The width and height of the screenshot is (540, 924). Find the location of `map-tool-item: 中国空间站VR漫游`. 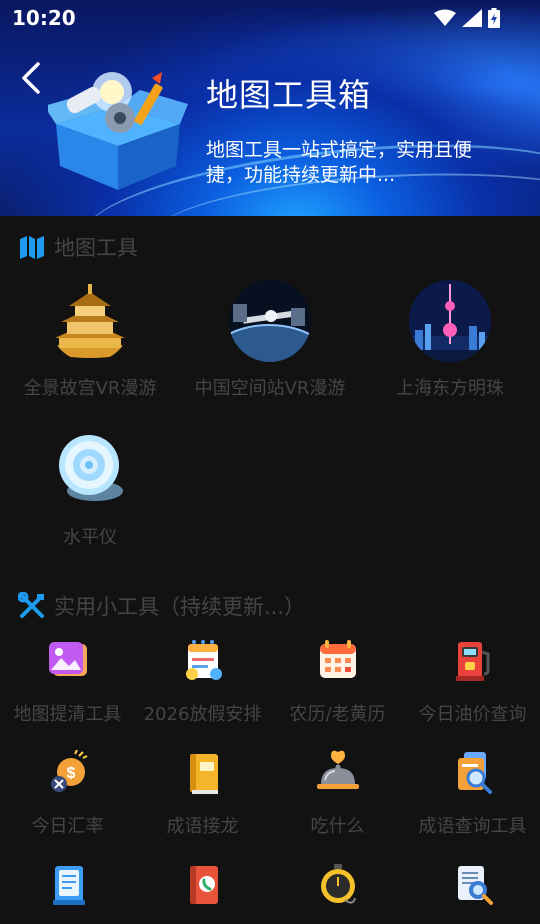

map-tool-item: 中国空间站VR漫游 is located at coordinates (270, 340).